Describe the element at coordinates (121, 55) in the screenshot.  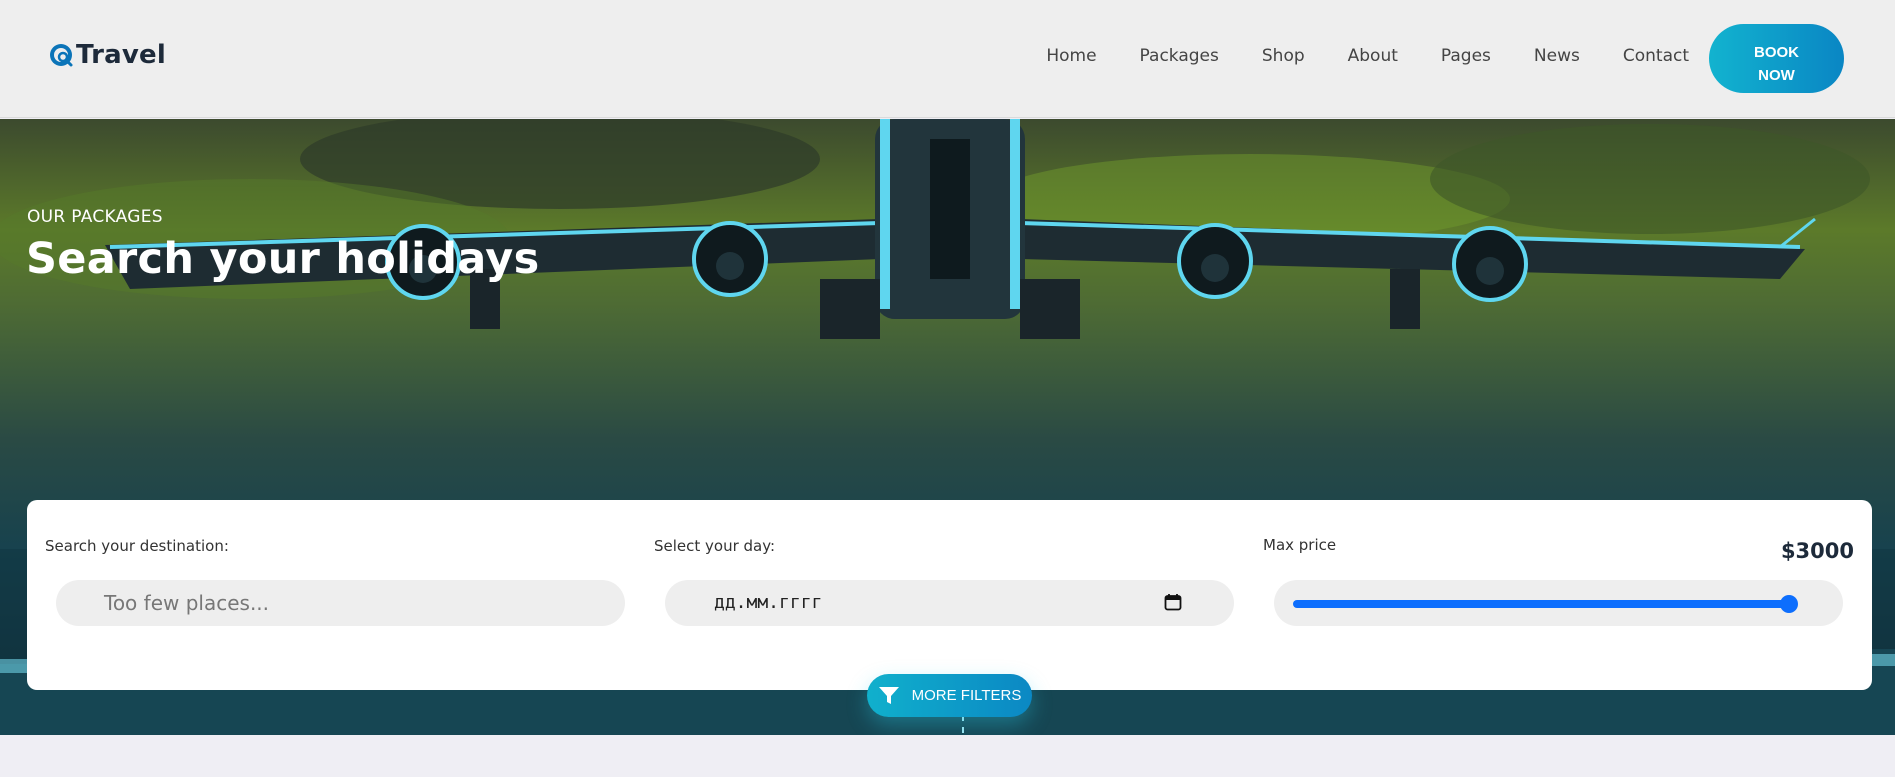
I see `brand-name: Travel` at that location.